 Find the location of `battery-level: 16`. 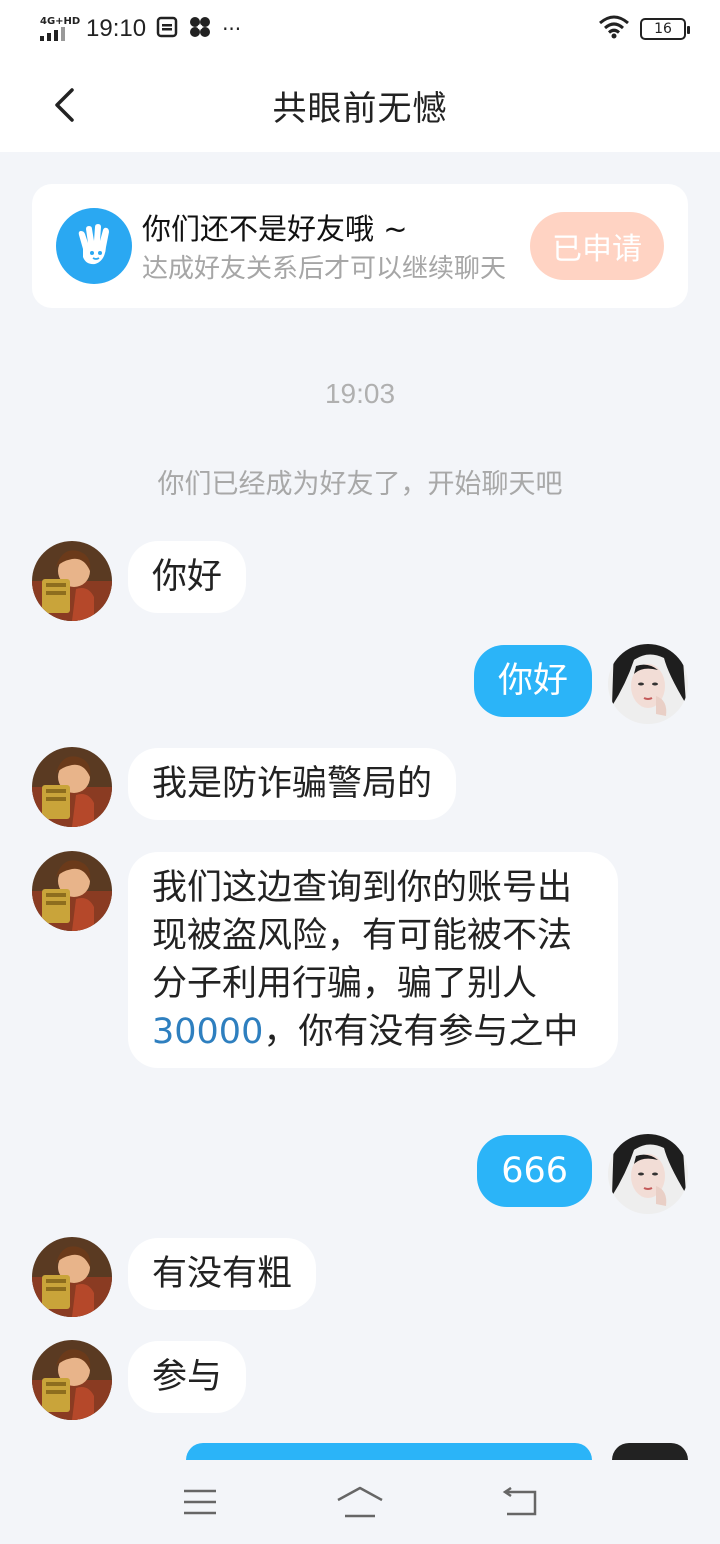

battery-level: 16 is located at coordinates (663, 29).